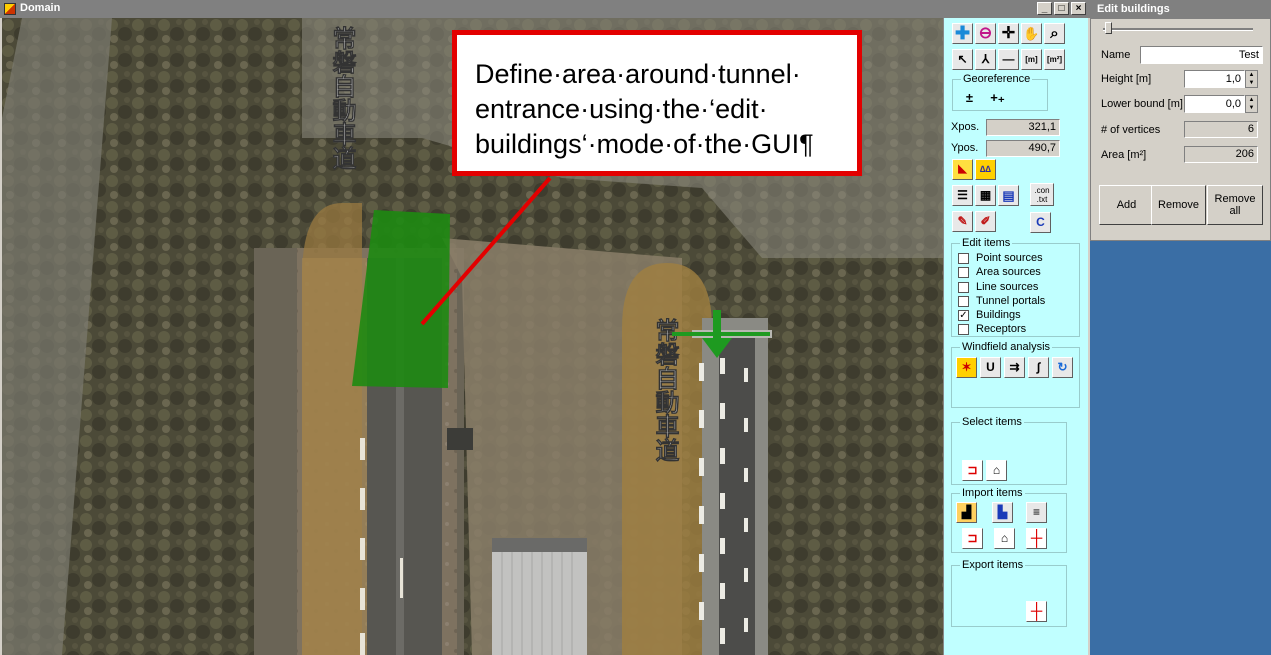 Image resolution: width=1271 pixels, height=655 pixels. What do you see at coordinates (962, 221) in the screenshot?
I see `colored-plot-icon: ✎` at bounding box center [962, 221].